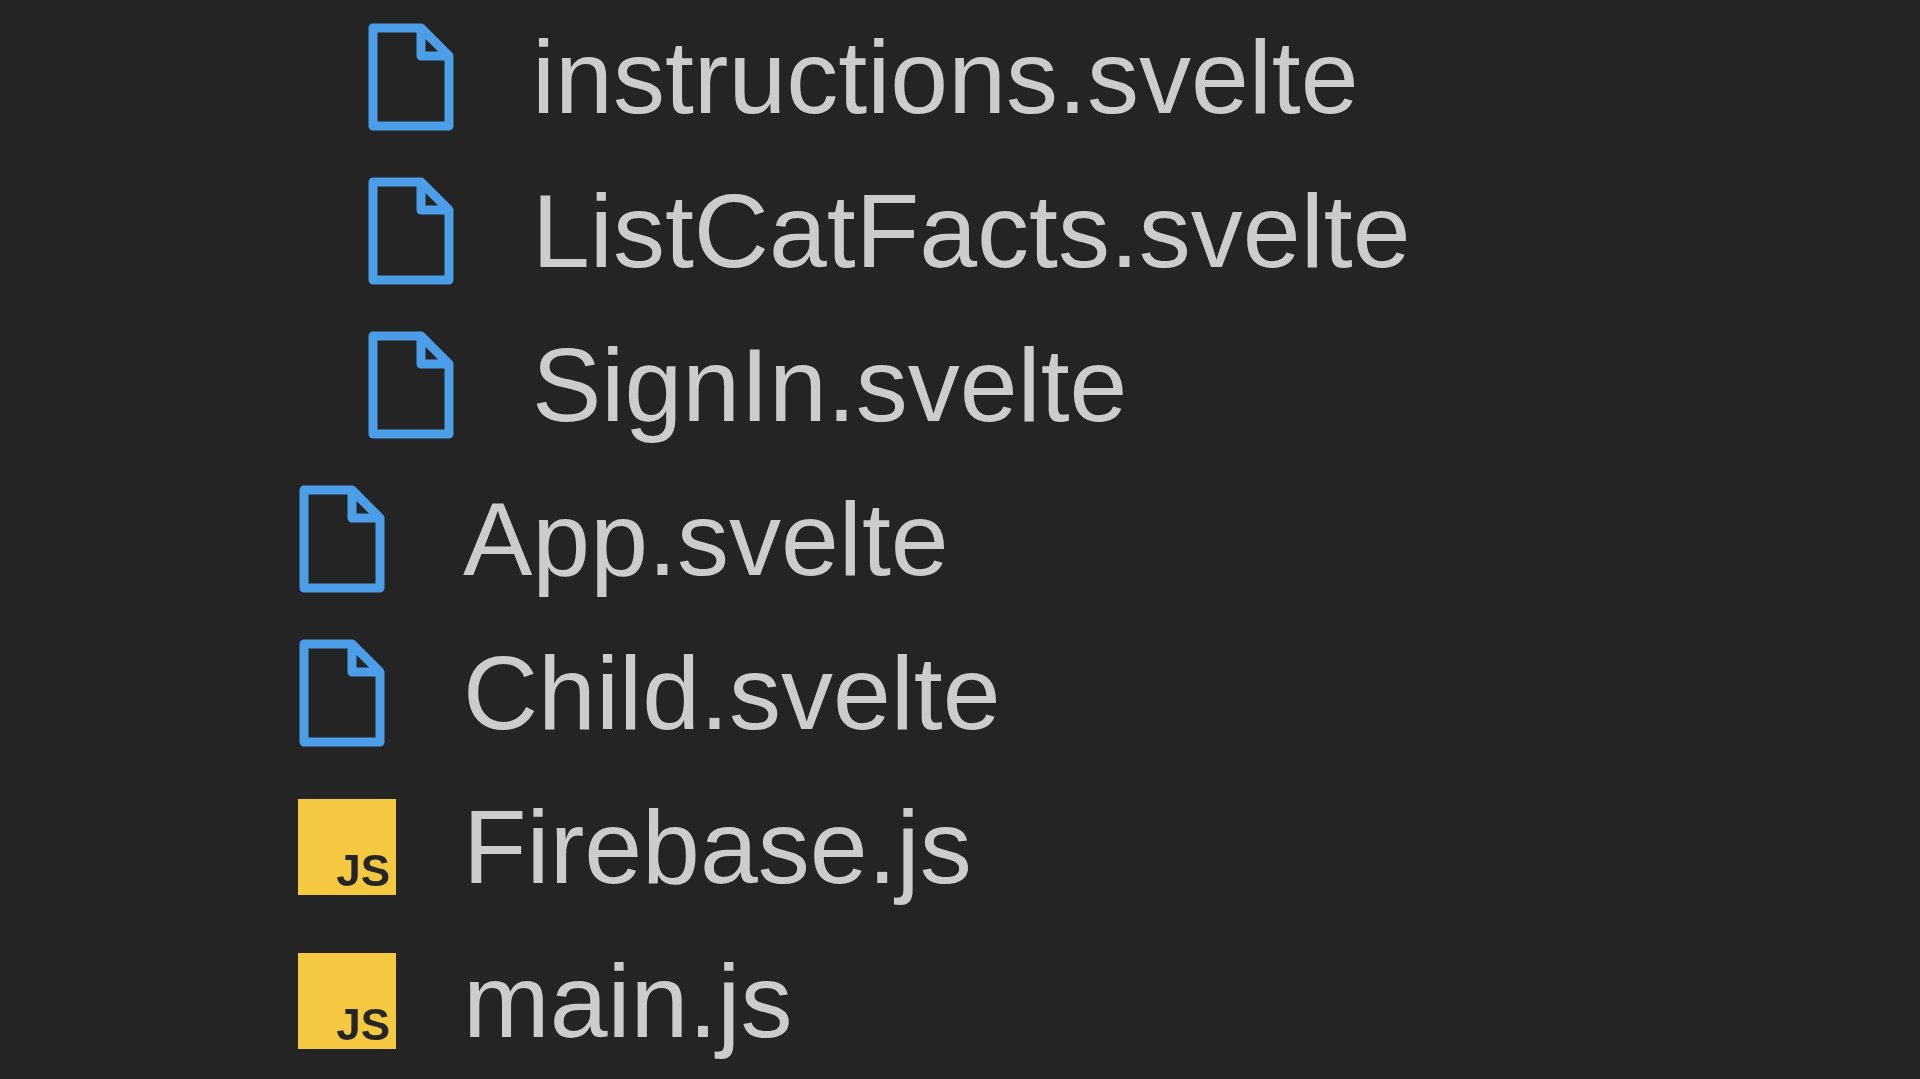 Image resolution: width=1920 pixels, height=1079 pixels. Describe the element at coordinates (971, 231) in the screenshot. I see `file-name: ListCatFacts.svelte` at that location.